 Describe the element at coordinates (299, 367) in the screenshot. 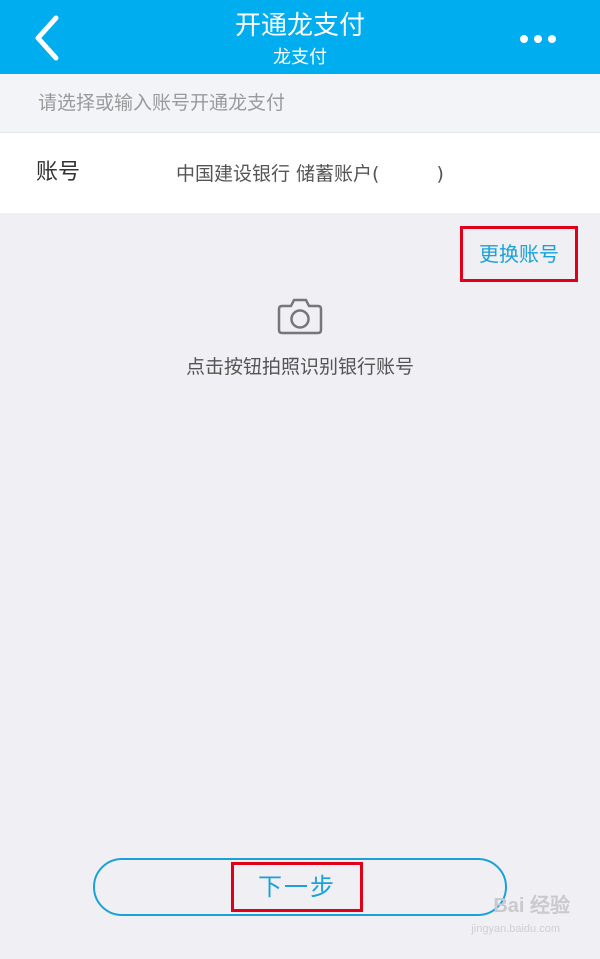

I see `camera-tip-text: 点击按钮拍照识别银行账号` at that location.